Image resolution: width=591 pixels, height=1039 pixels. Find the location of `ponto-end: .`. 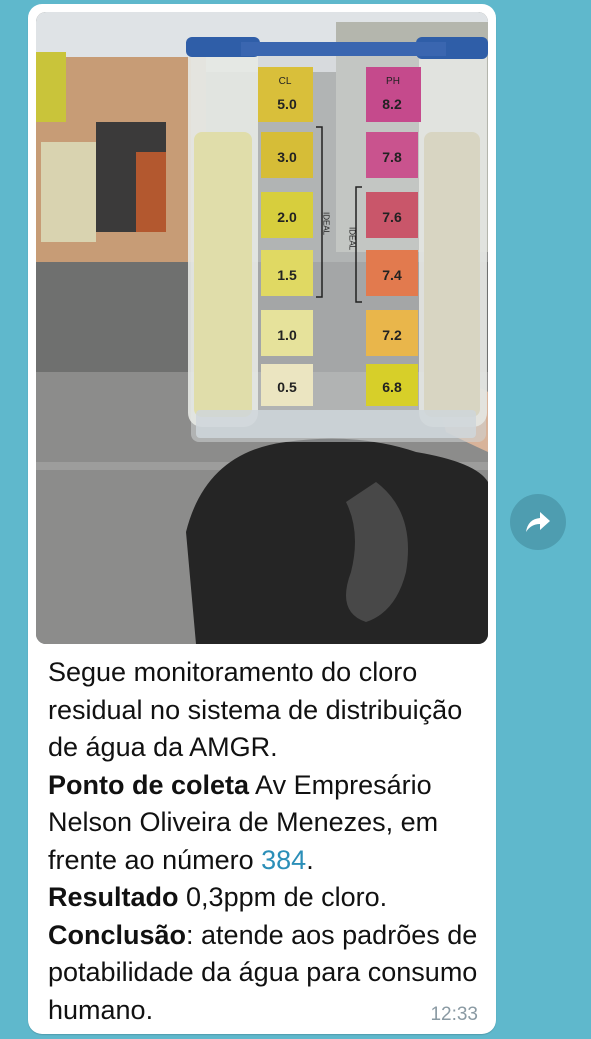

ponto-end: . is located at coordinates (310, 859).